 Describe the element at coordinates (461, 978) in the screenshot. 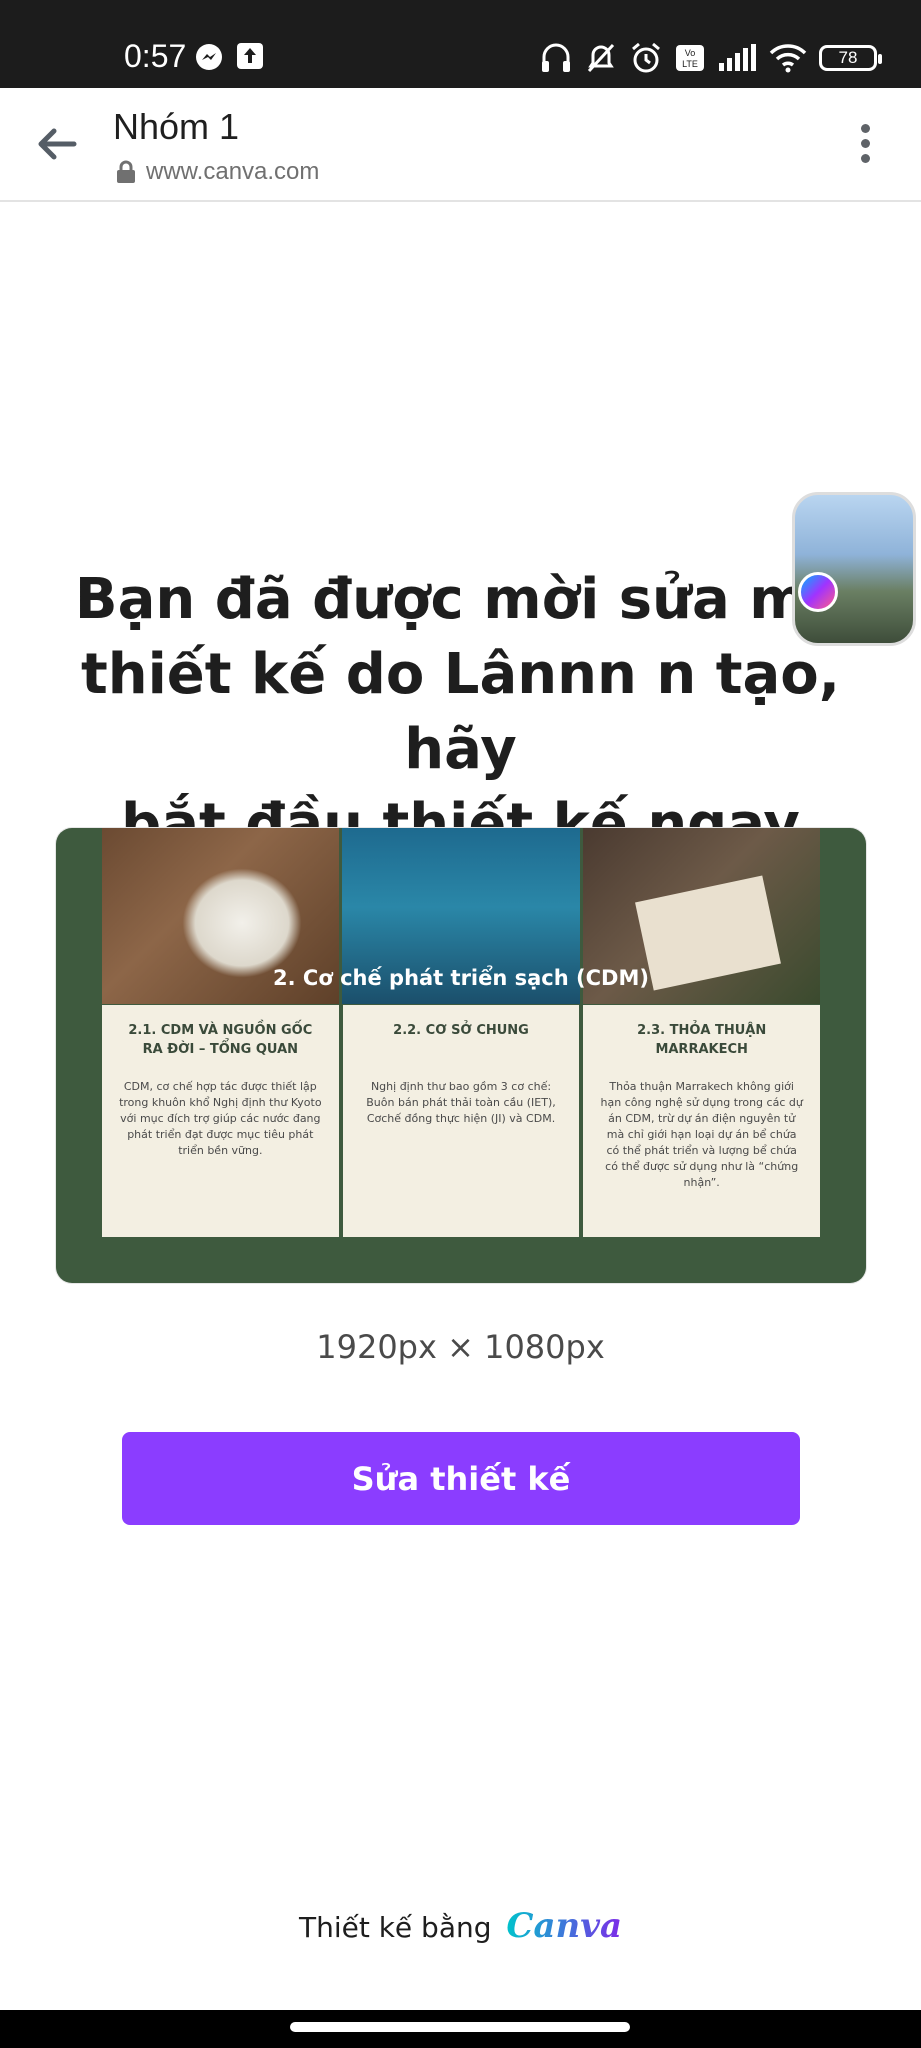

I see `slide-title: 2. Cơ chế phát triển sạch (CDM)` at that location.